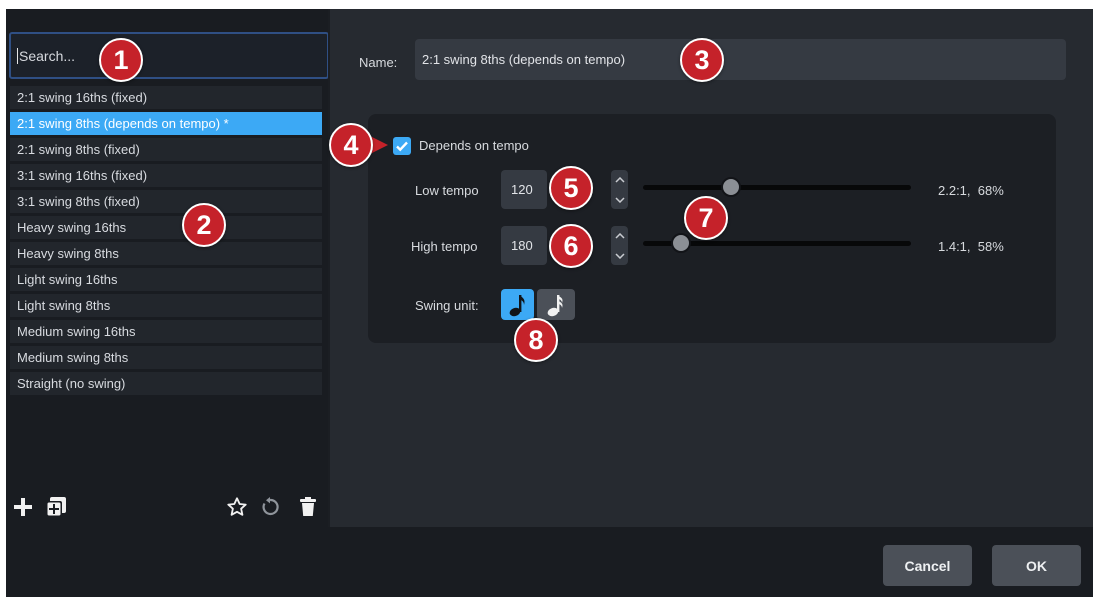  I want to click on list-item: 2:1 swing 8ths (depends on tempo) *, so click(166, 123).